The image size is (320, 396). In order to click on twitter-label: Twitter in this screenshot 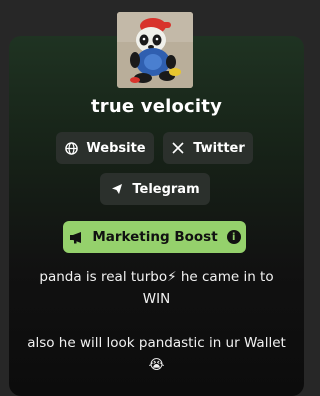, I will do `click(219, 148)`.